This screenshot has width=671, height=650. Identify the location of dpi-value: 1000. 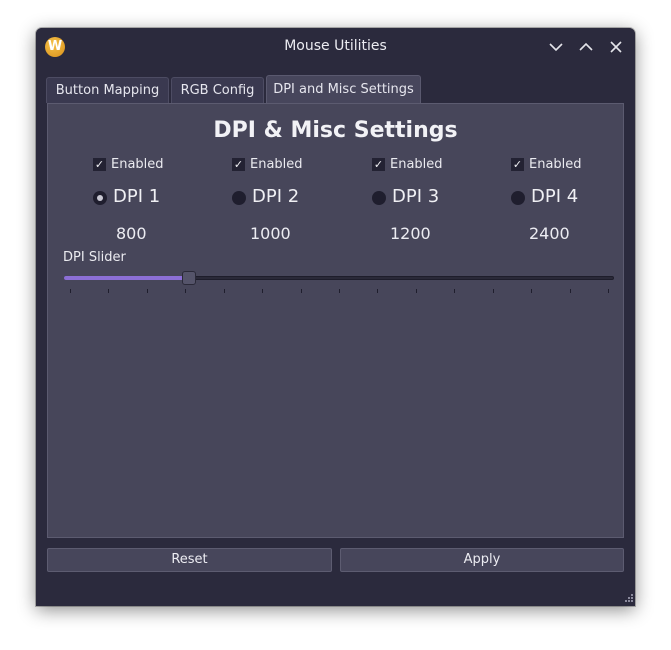
(270, 233).